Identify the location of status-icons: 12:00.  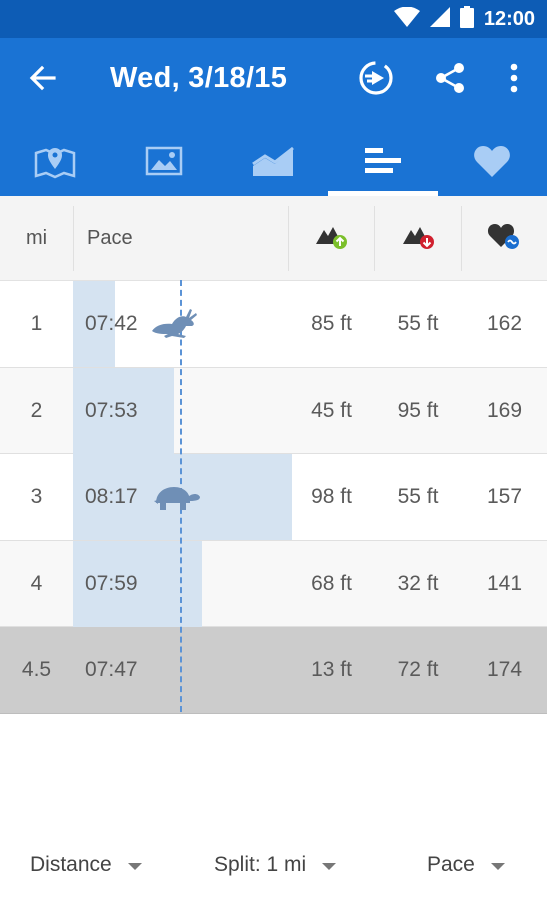
(464, 19).